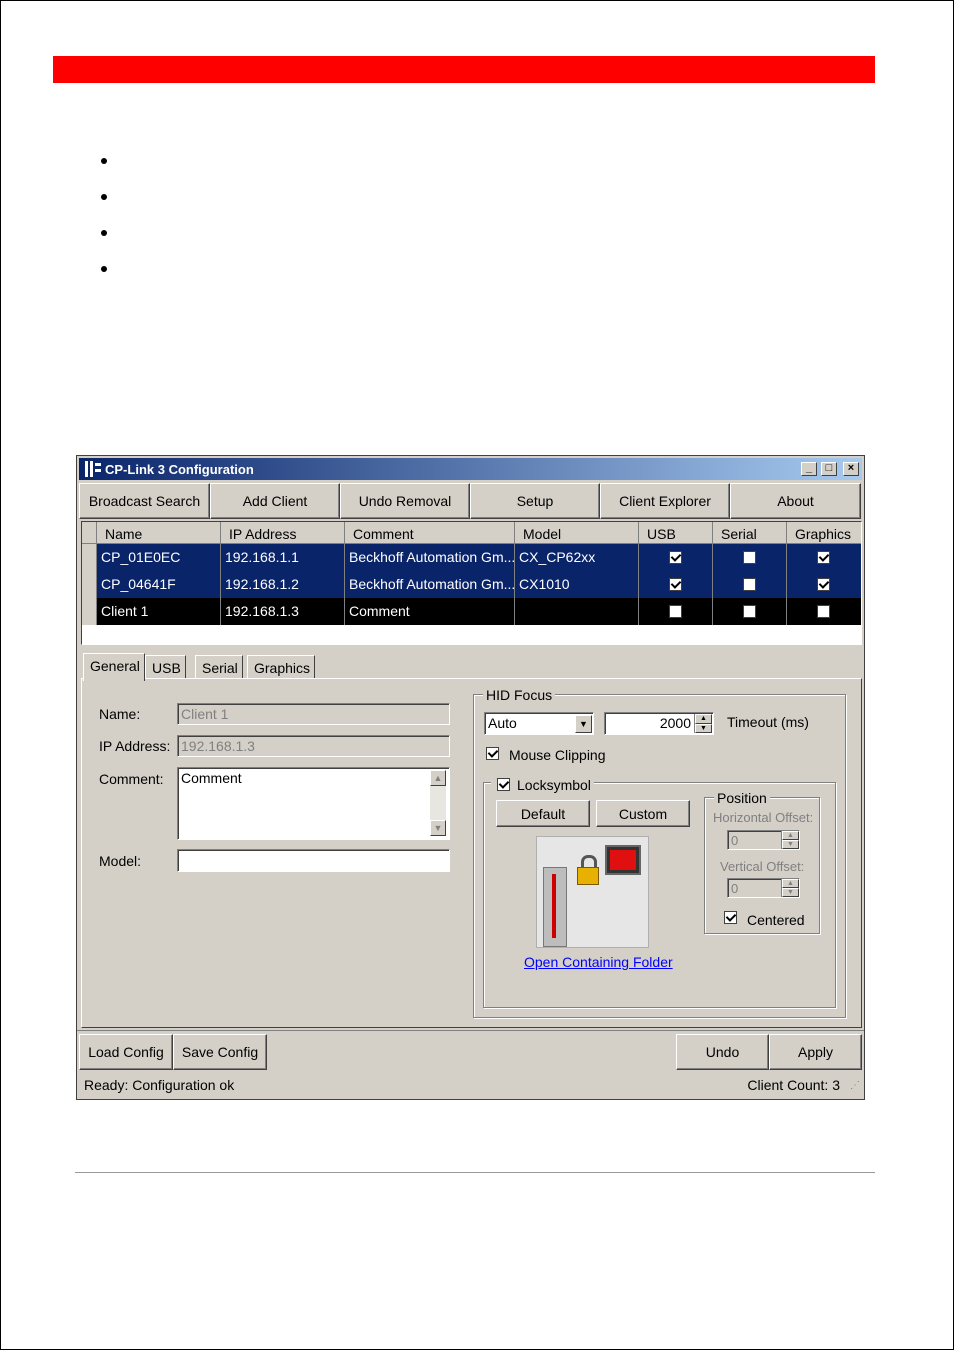 This screenshot has height=1350, width=954. What do you see at coordinates (313, 803) in the screenshot?
I see `comment-textarea: Comment` at bounding box center [313, 803].